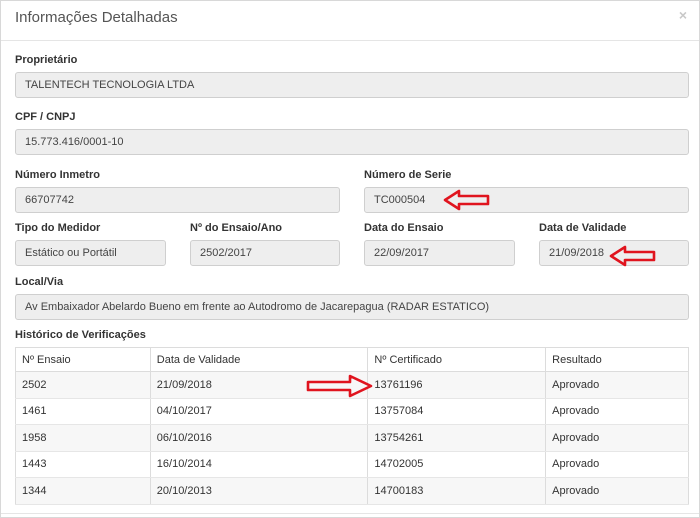 The image size is (700, 518). I want to click on owner-label: Proprietário, so click(46, 60).